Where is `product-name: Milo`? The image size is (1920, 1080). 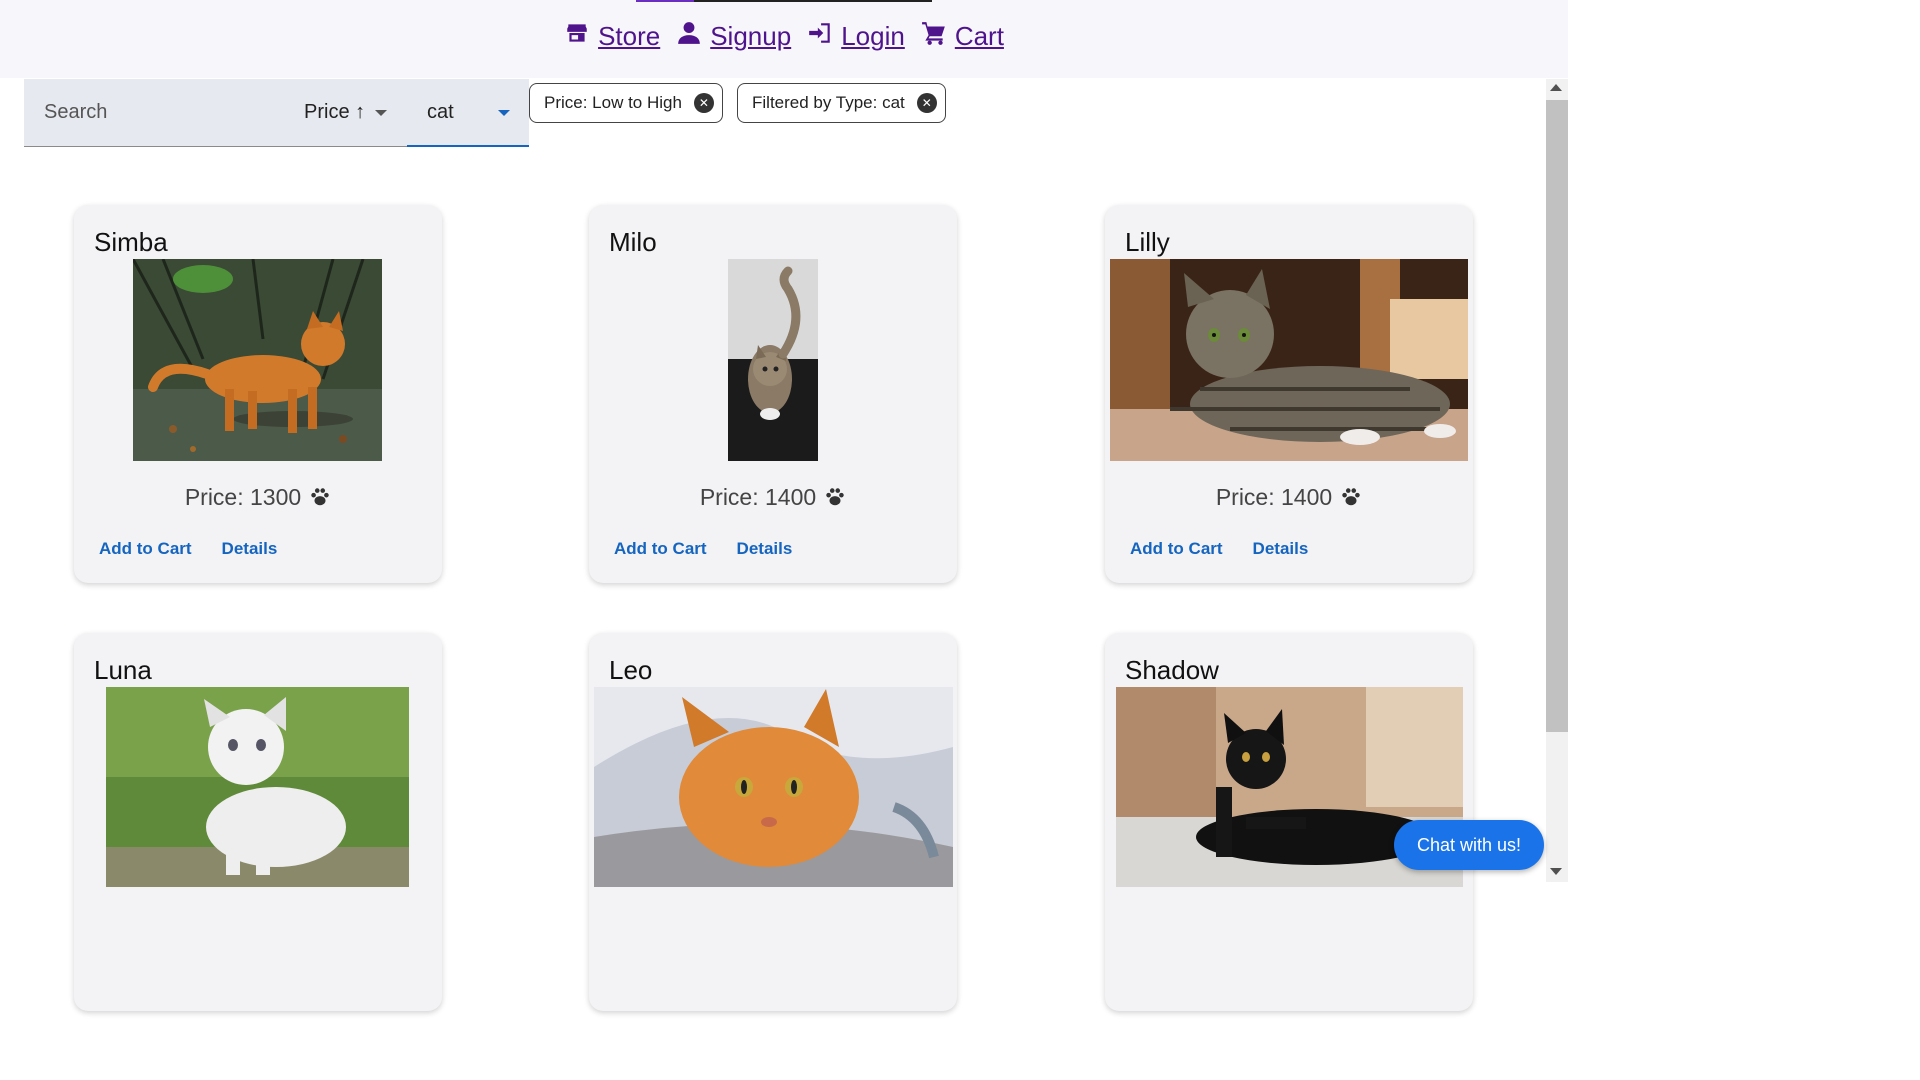
product-name: Milo is located at coordinates (633, 242).